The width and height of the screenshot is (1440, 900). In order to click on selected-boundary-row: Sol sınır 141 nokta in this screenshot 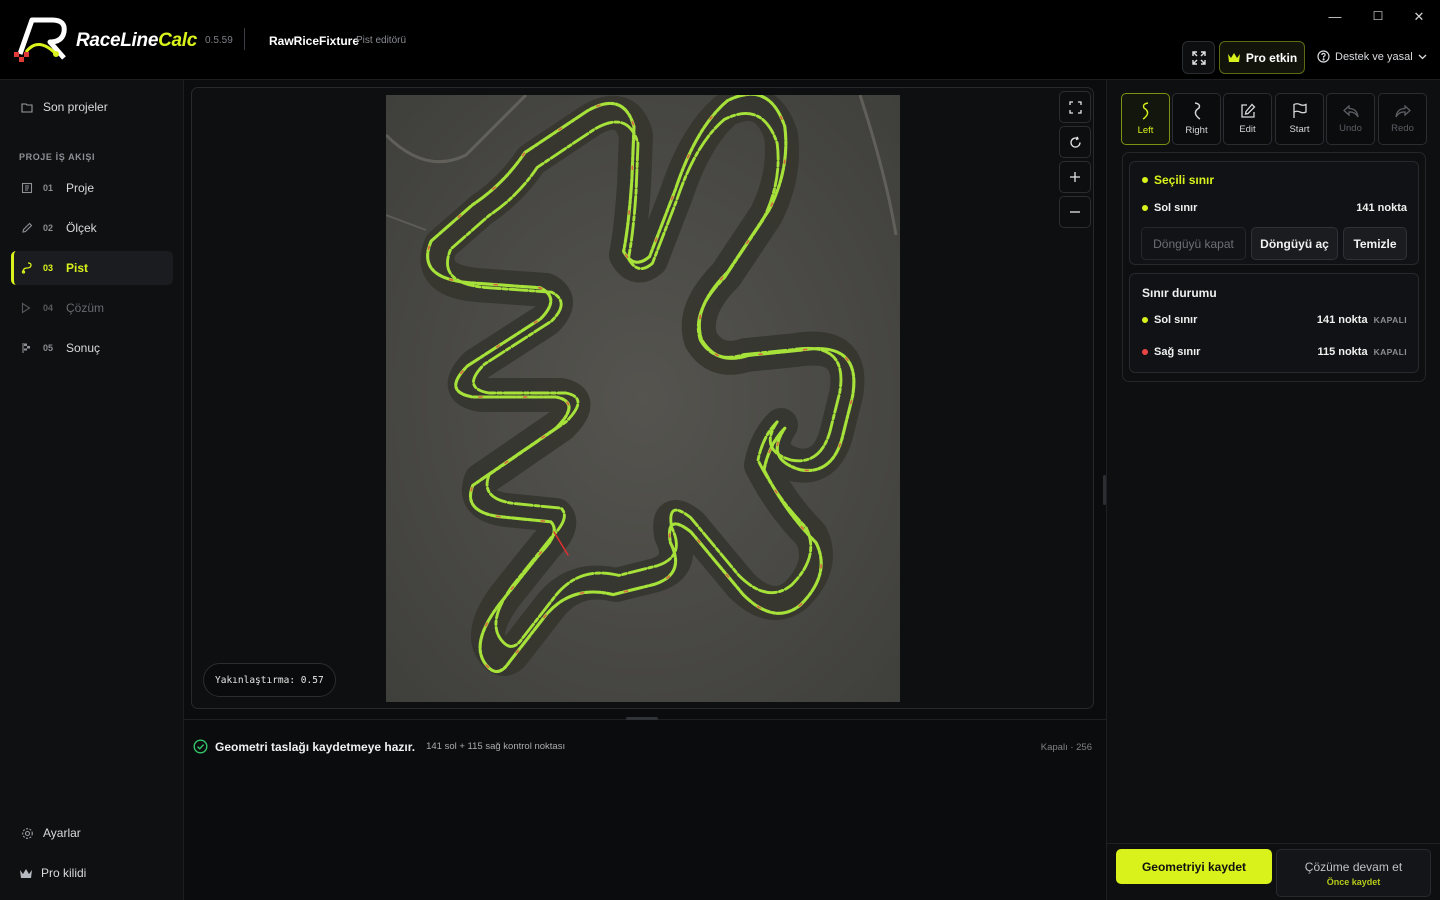, I will do `click(1274, 208)`.